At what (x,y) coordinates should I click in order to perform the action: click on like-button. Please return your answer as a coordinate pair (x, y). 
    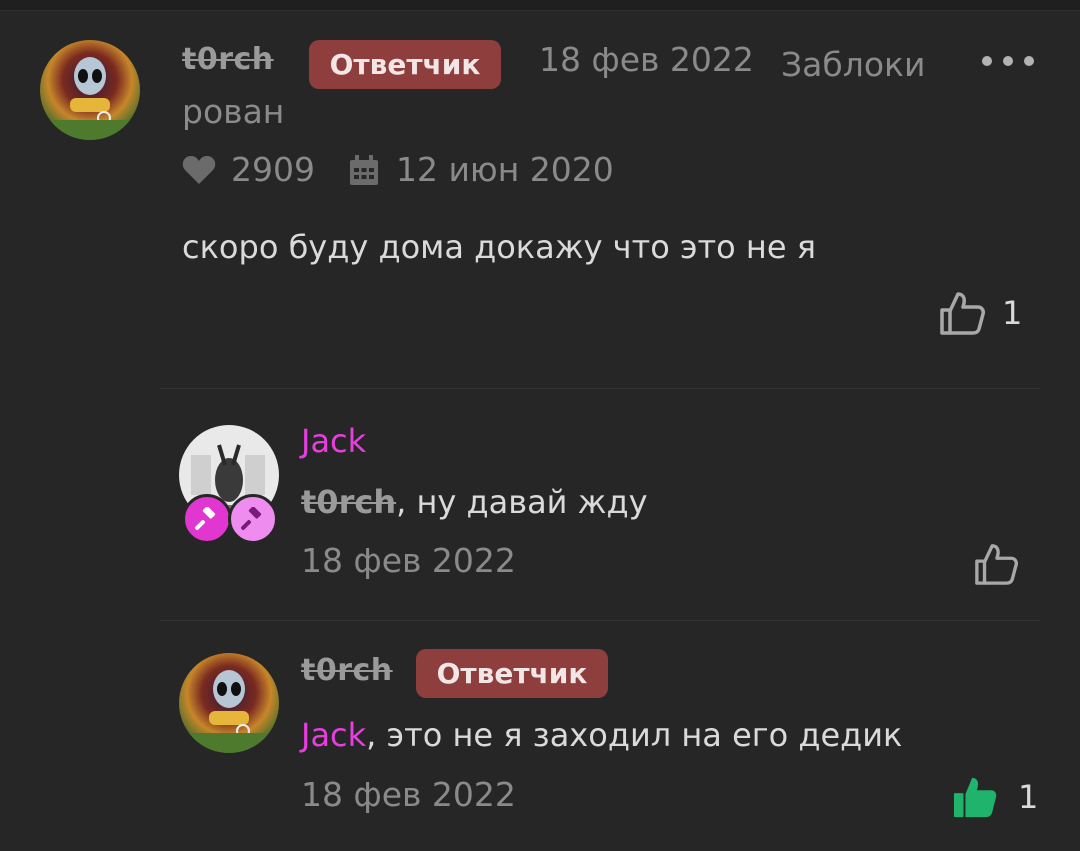
    Looking at the image, I should click on (996, 564).